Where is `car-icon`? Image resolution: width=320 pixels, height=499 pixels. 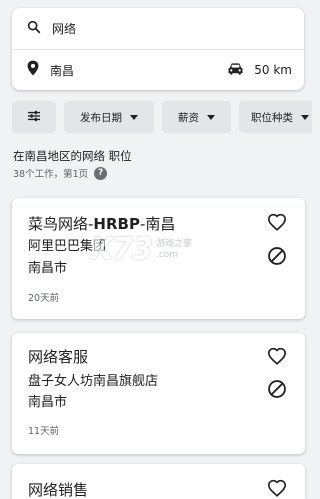 car-icon is located at coordinates (235, 70).